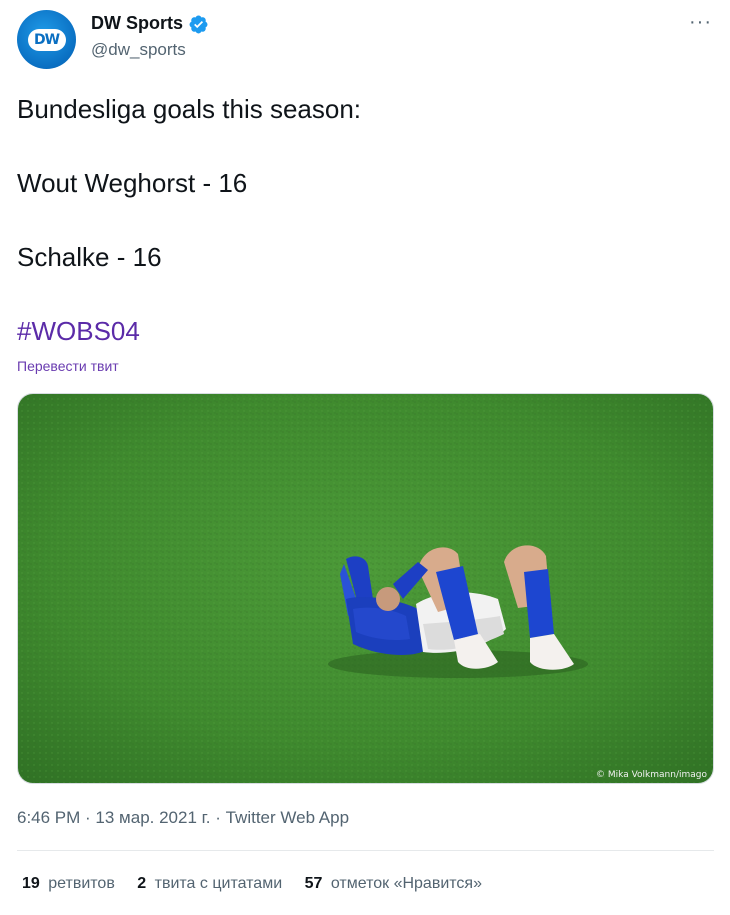 The width and height of the screenshot is (730, 915). I want to click on likes-count: 57, so click(313, 883).